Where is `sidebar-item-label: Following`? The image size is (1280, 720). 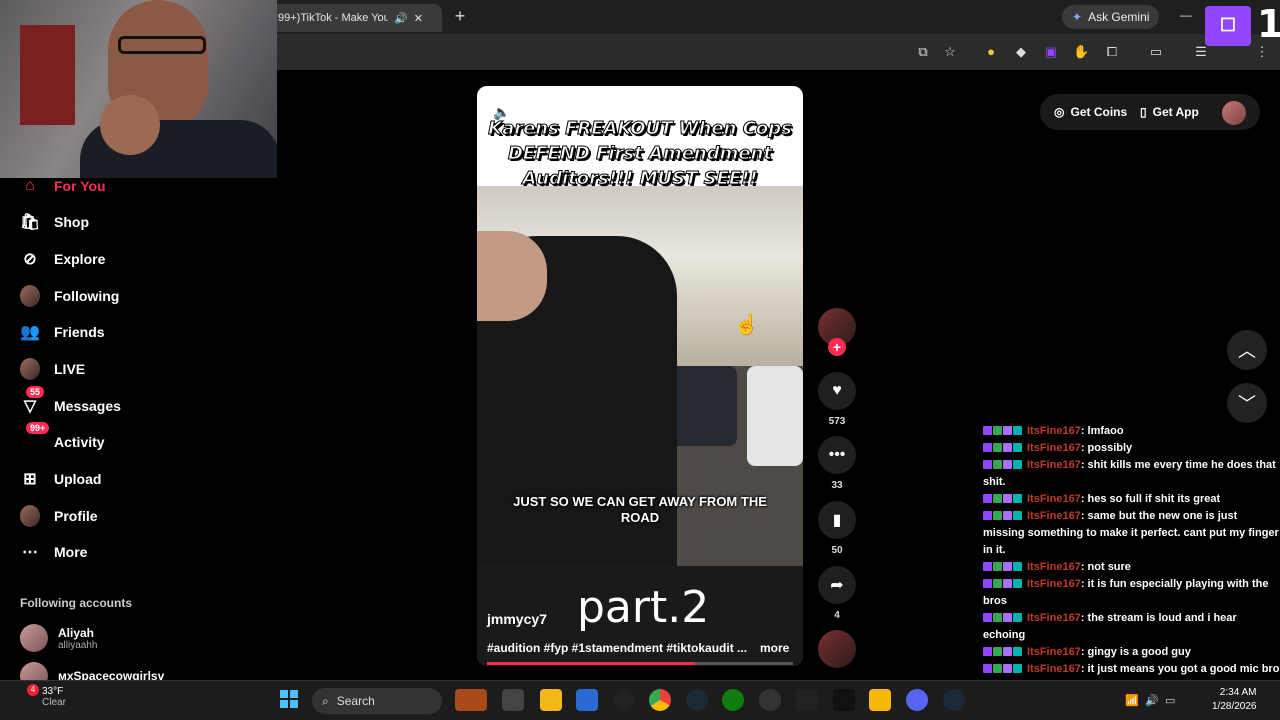 sidebar-item-label: Following is located at coordinates (87, 296).